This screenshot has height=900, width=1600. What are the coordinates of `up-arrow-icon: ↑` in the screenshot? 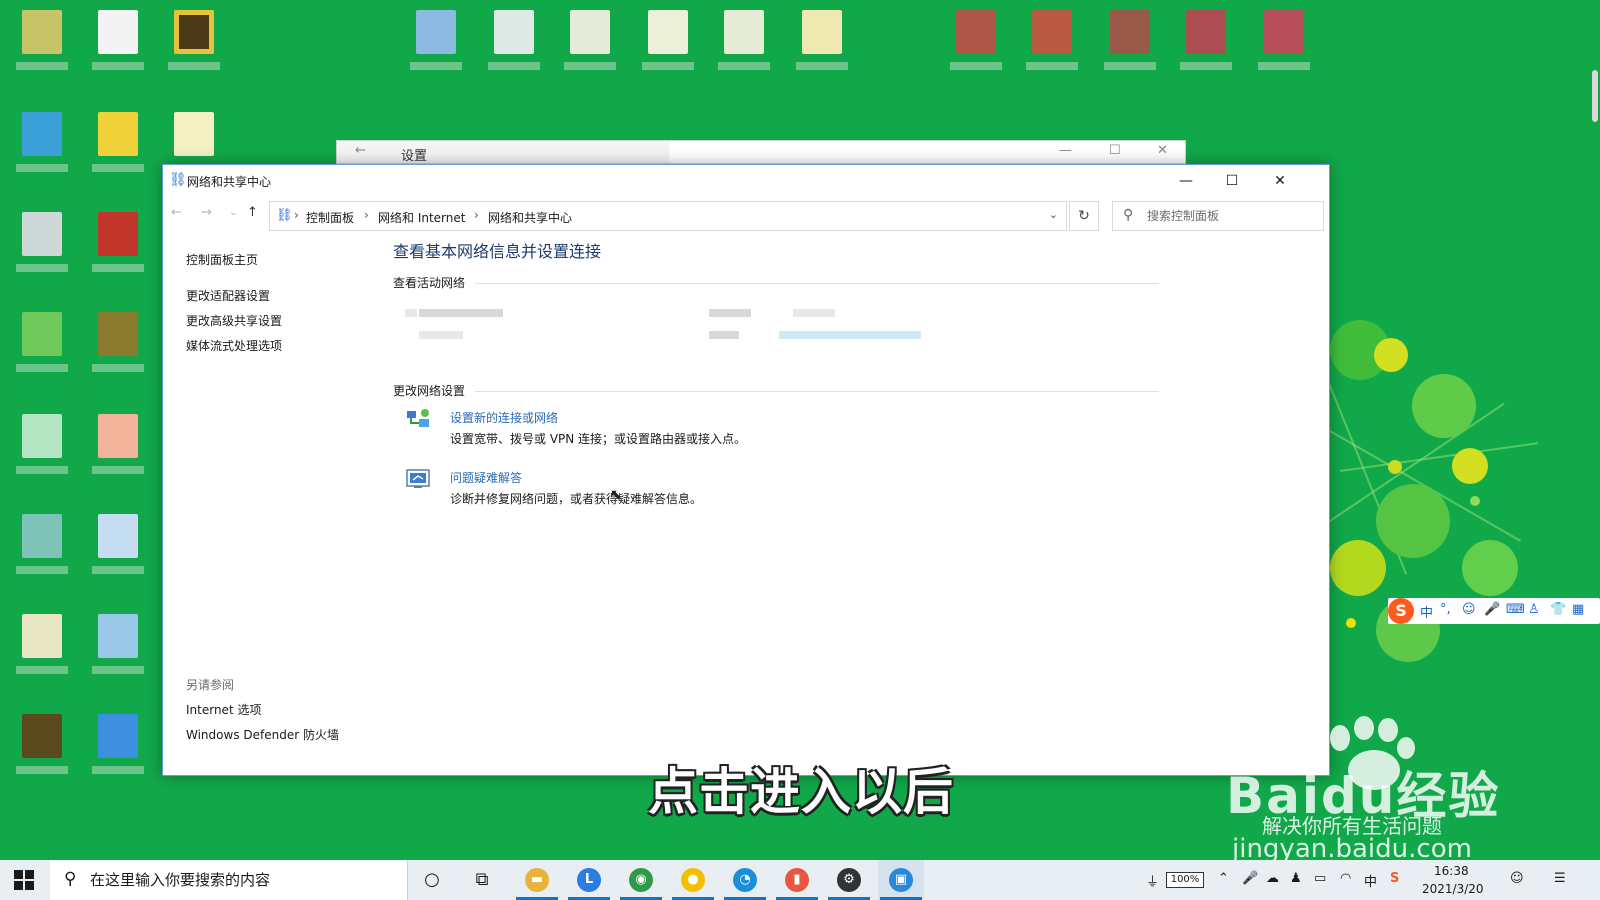 It's located at (252, 212).